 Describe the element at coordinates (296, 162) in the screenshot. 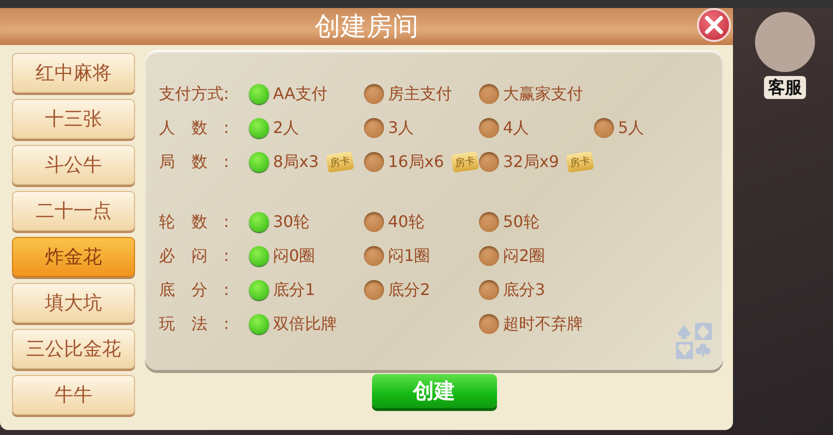

I see `option-text: 8局x3` at that location.